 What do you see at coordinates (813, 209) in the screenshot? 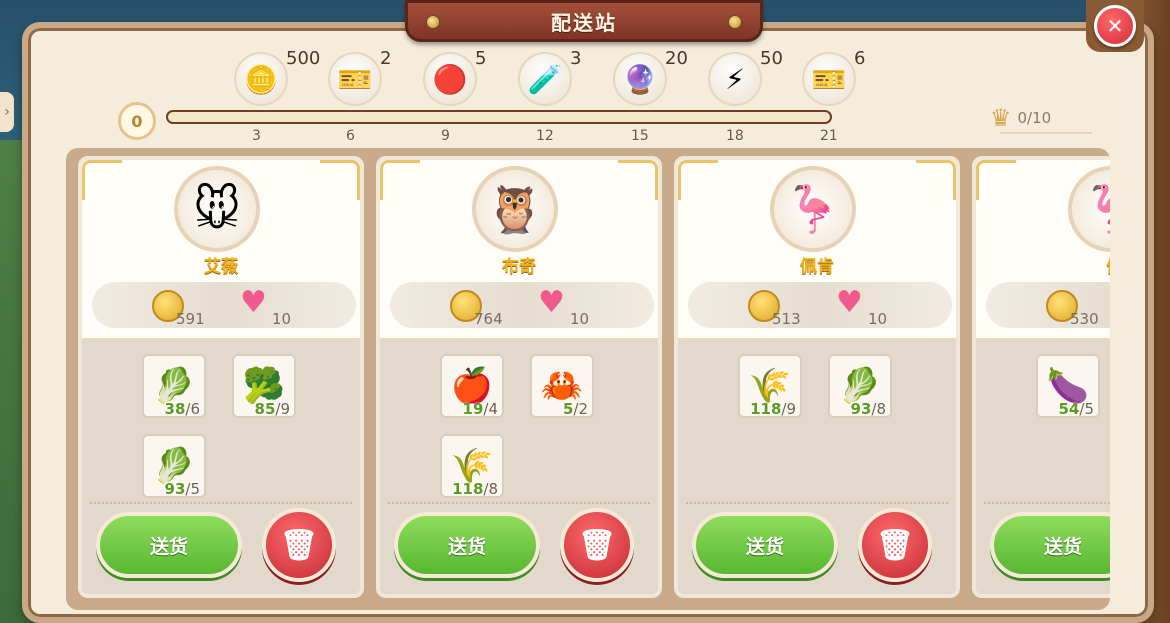
I see `npc-avatar: 🦩` at bounding box center [813, 209].